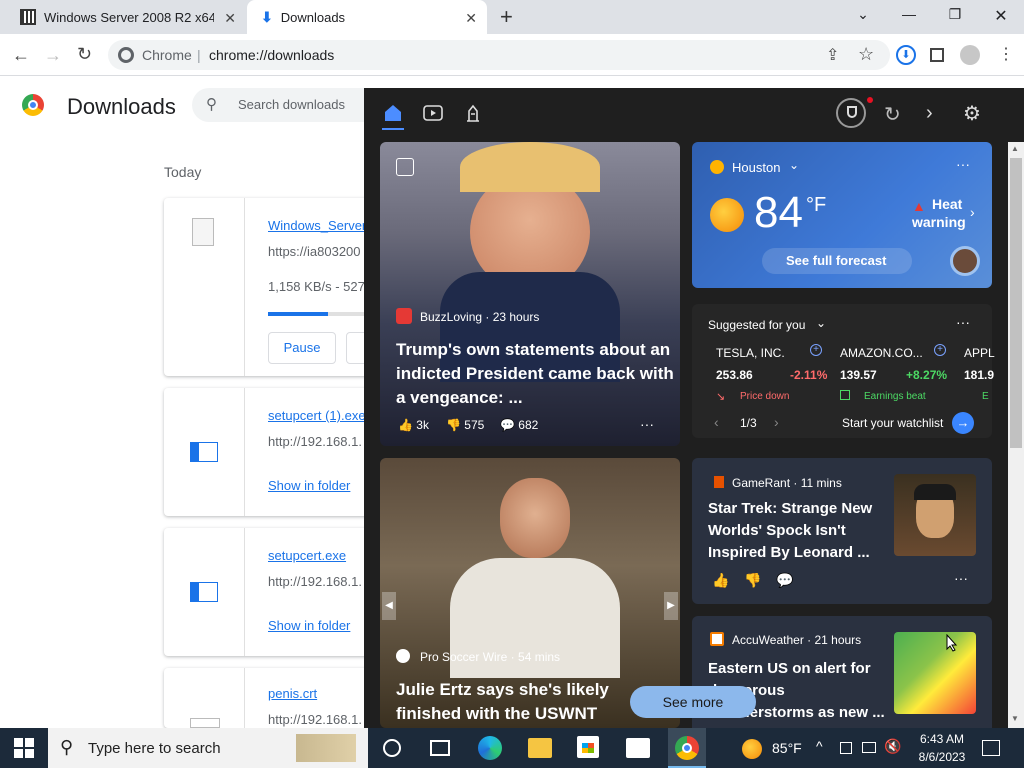 This screenshot has width=1024, height=768. I want to click on cortana-icon, so click(392, 748).